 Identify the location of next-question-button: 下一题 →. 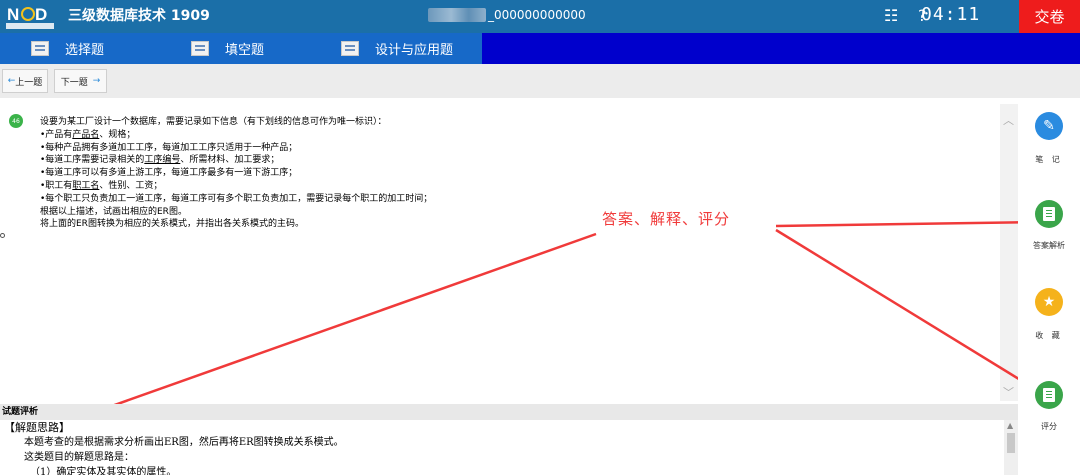
(80, 81).